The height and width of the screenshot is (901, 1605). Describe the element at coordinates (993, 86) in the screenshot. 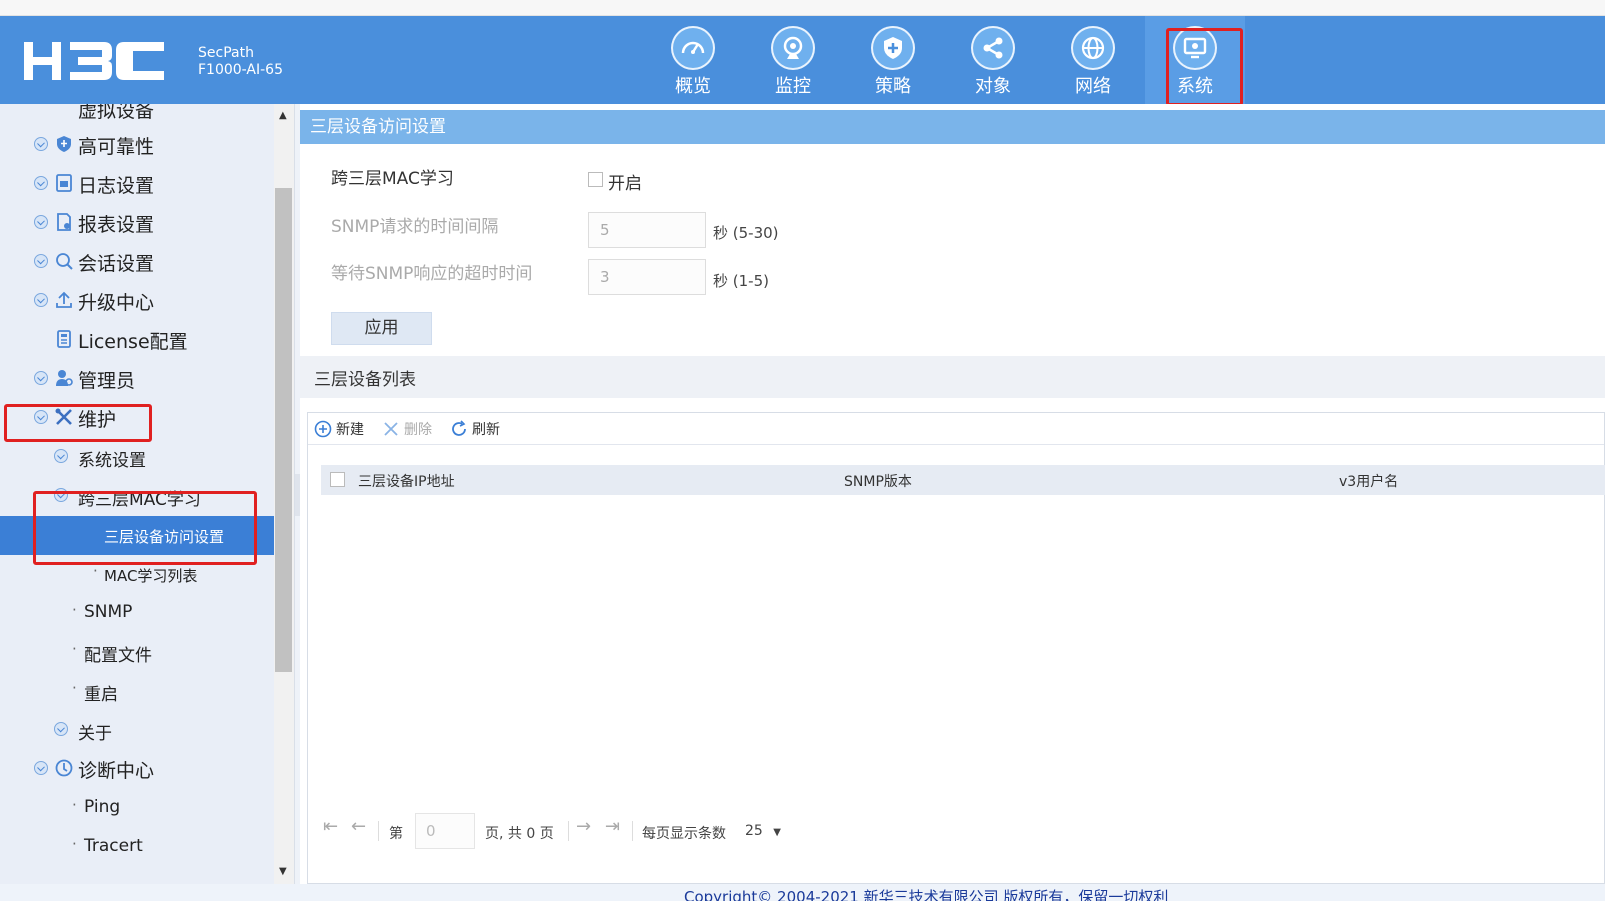

I see `nav-object-label: 对象` at that location.